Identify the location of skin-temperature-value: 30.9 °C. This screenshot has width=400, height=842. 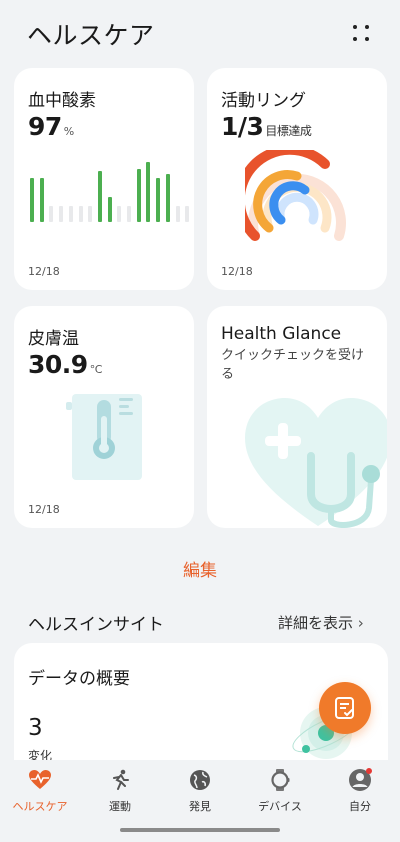
(65, 364).